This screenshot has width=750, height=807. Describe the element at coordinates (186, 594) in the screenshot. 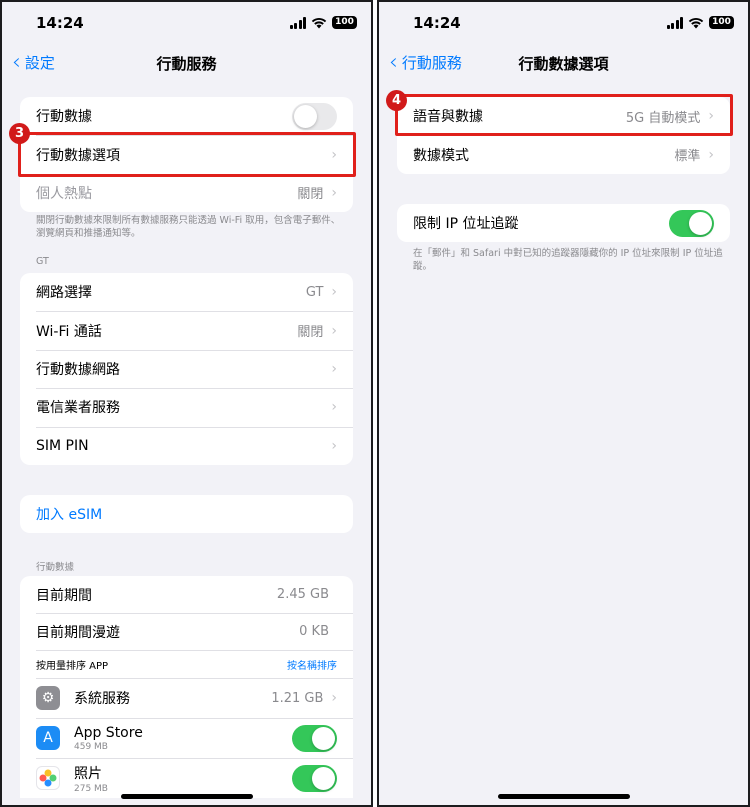

I see `current-period-row: 目前期間 2.45 GB` at that location.